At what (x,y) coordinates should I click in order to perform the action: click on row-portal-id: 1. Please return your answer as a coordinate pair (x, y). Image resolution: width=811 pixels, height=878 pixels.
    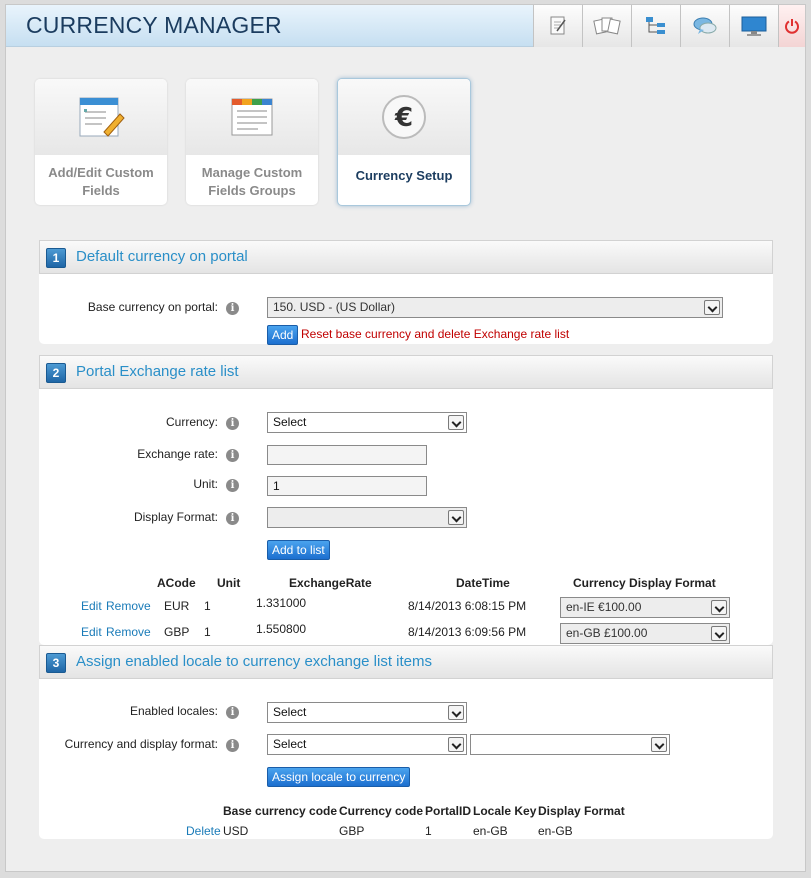
    Looking at the image, I should click on (428, 831).